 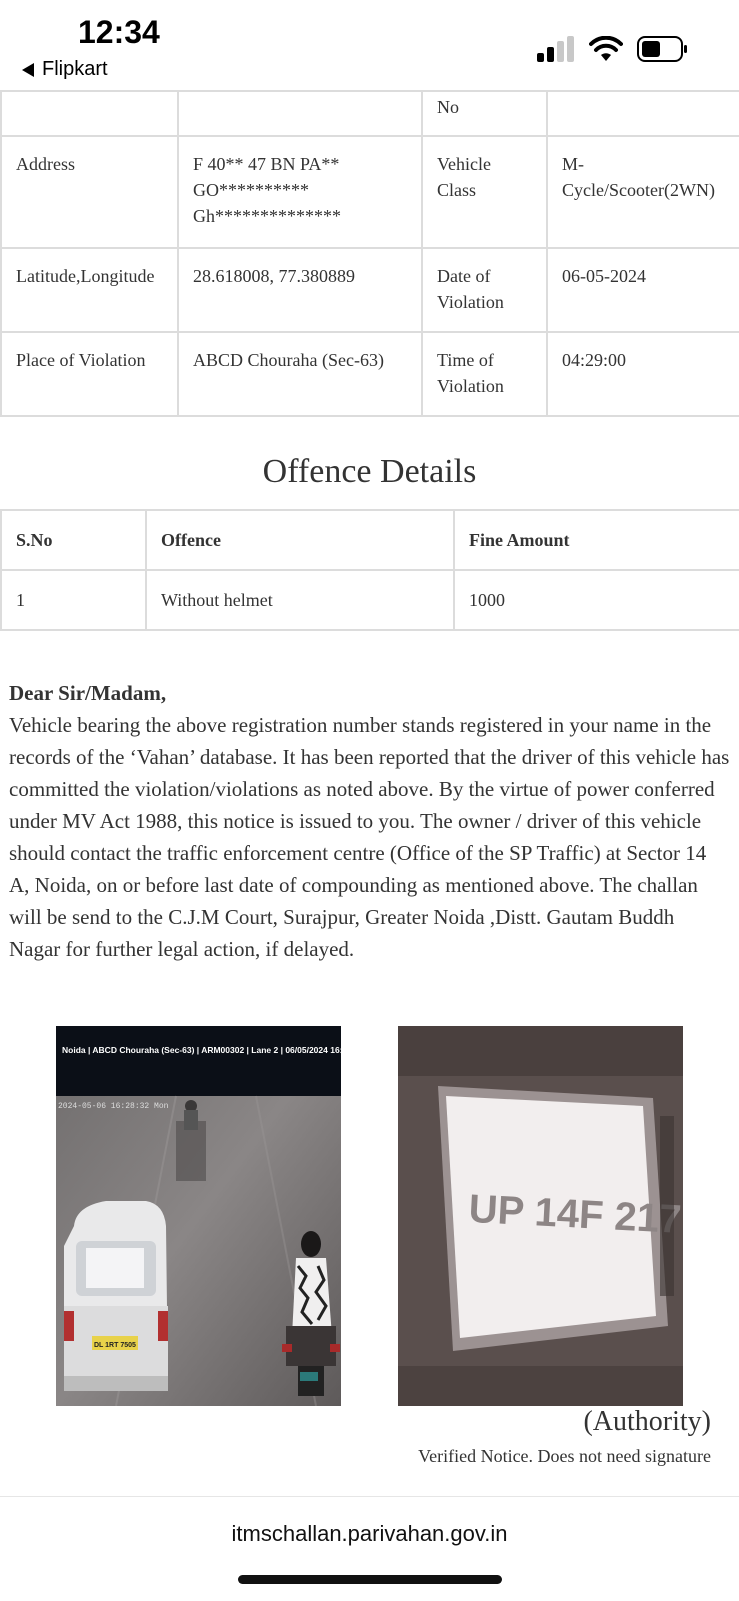 What do you see at coordinates (596, 600) in the screenshot?
I see `fine-amount: 1000` at bounding box center [596, 600].